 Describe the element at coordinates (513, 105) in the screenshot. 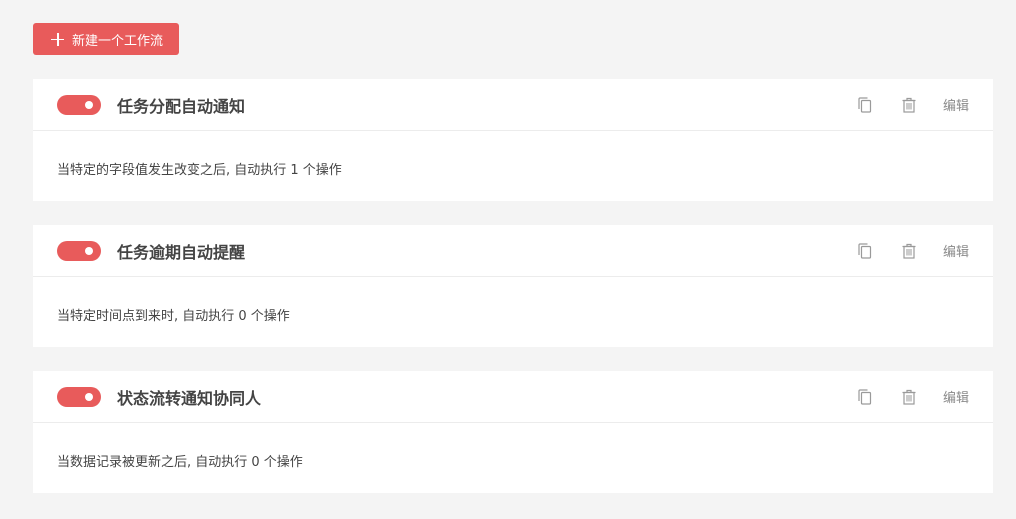

I see `workflow-header: 任务分配自动通知 编辑` at that location.